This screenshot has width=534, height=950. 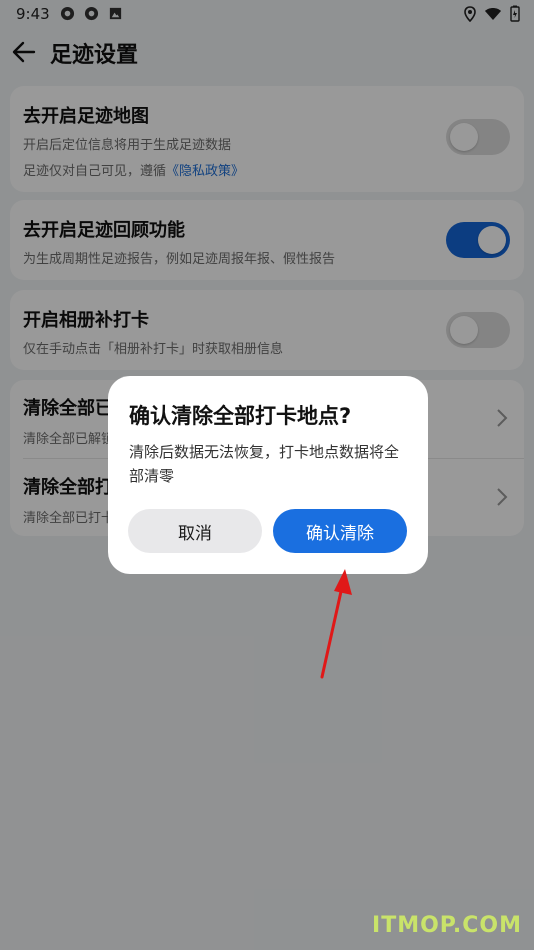 I want to click on cancel-button: 取消, so click(x=195, y=531).